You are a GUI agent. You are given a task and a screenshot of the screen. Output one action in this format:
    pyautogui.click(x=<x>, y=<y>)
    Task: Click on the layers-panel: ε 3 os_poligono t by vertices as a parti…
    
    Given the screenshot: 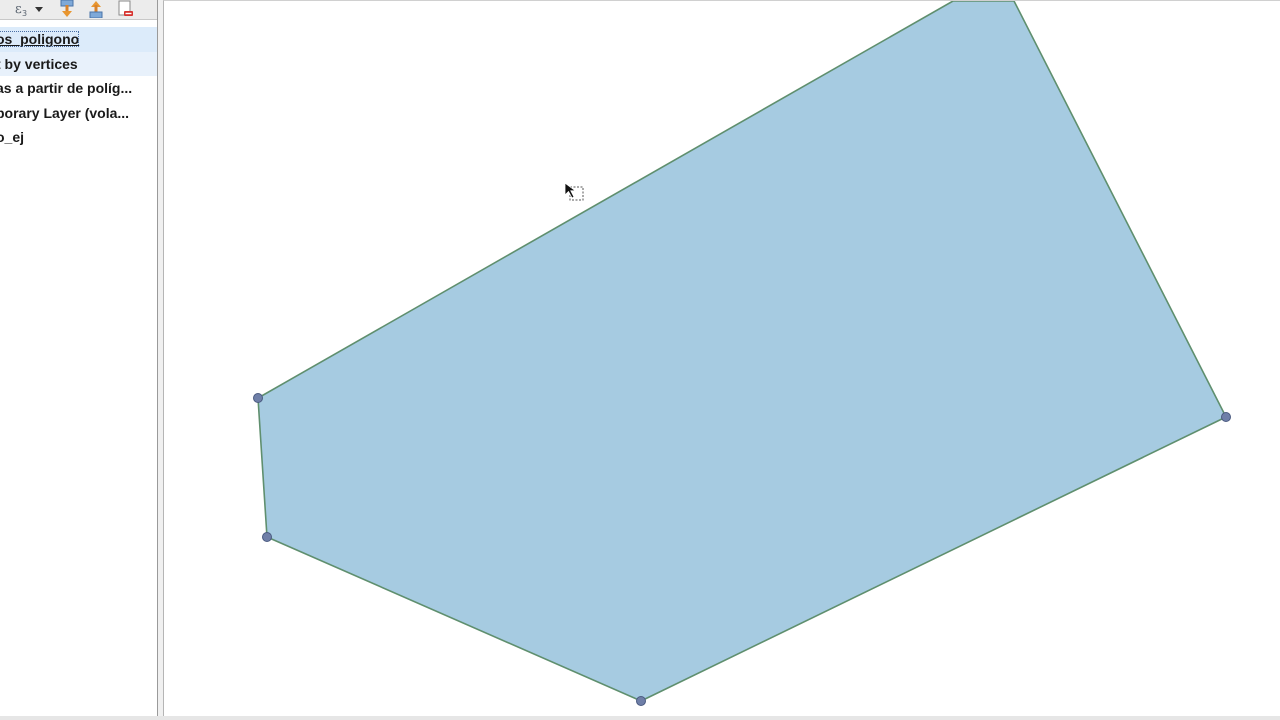 What is the action you would take?
    pyautogui.click(x=79, y=358)
    